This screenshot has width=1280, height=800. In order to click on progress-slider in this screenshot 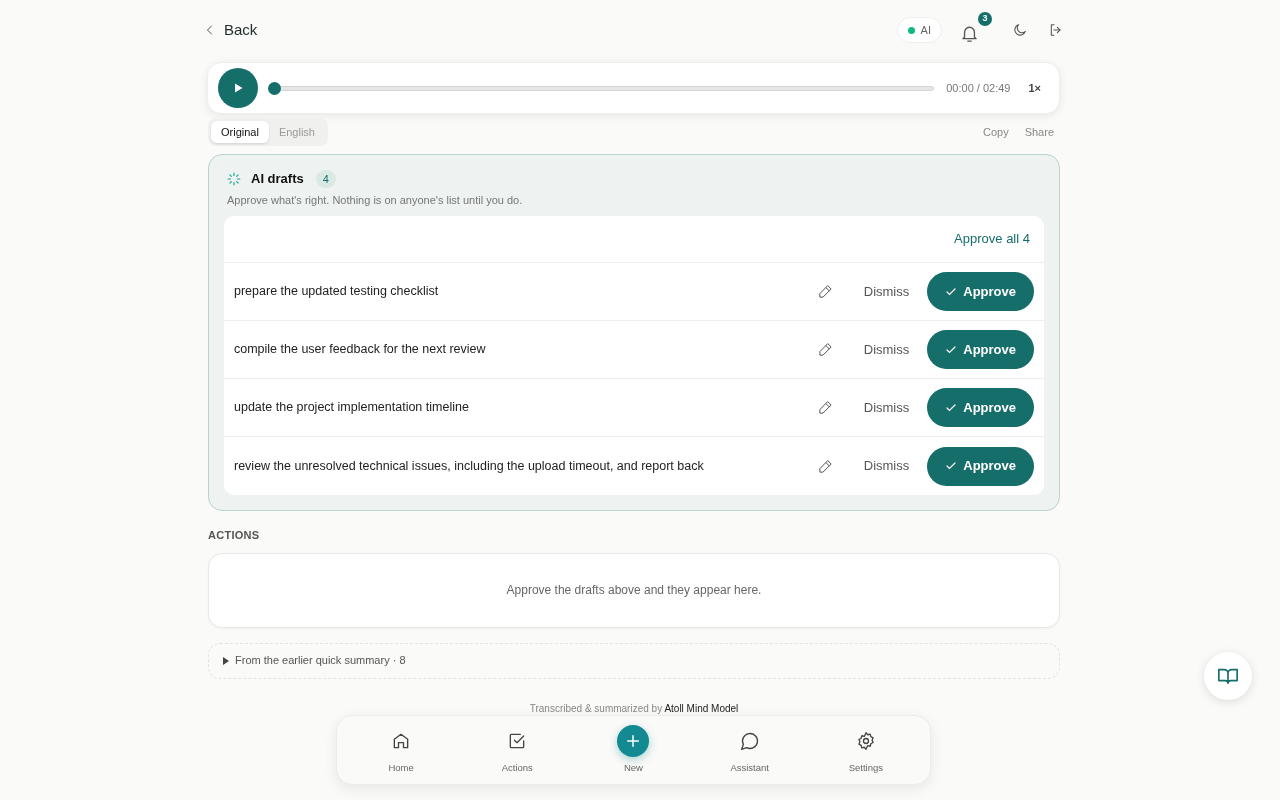, I will do `click(601, 88)`.